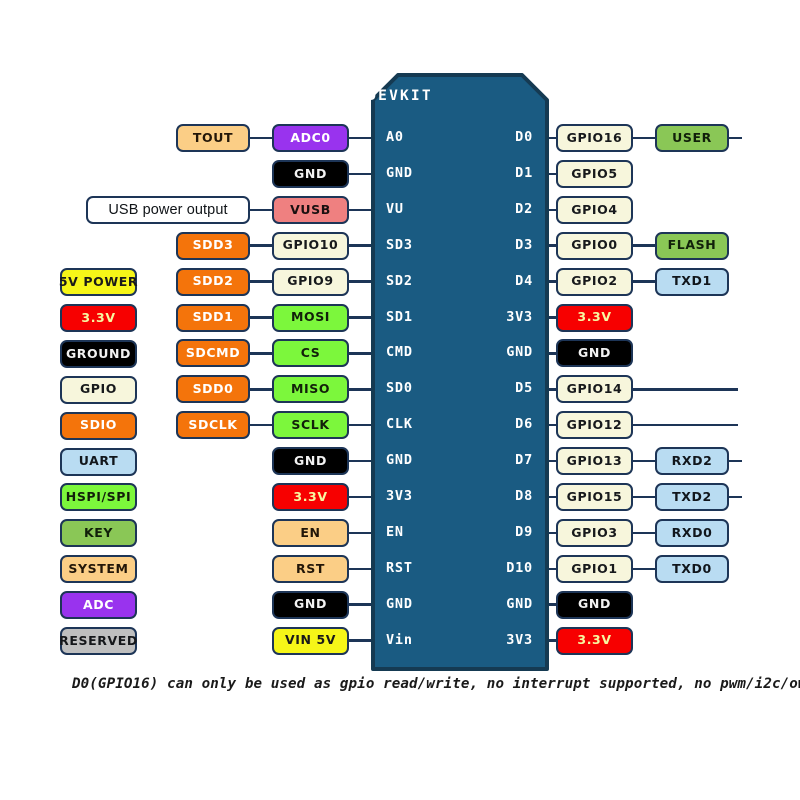  I want to click on pin-chip-right-outer-user: USER, so click(692, 138).